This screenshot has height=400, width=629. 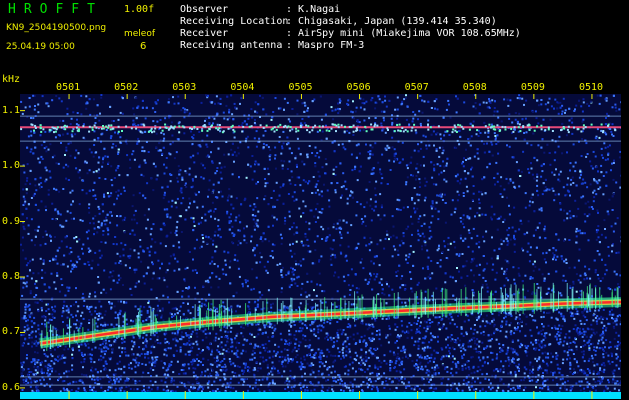 What do you see at coordinates (591, 87) in the screenshot?
I see `x-tick-label: 0510` at bounding box center [591, 87].